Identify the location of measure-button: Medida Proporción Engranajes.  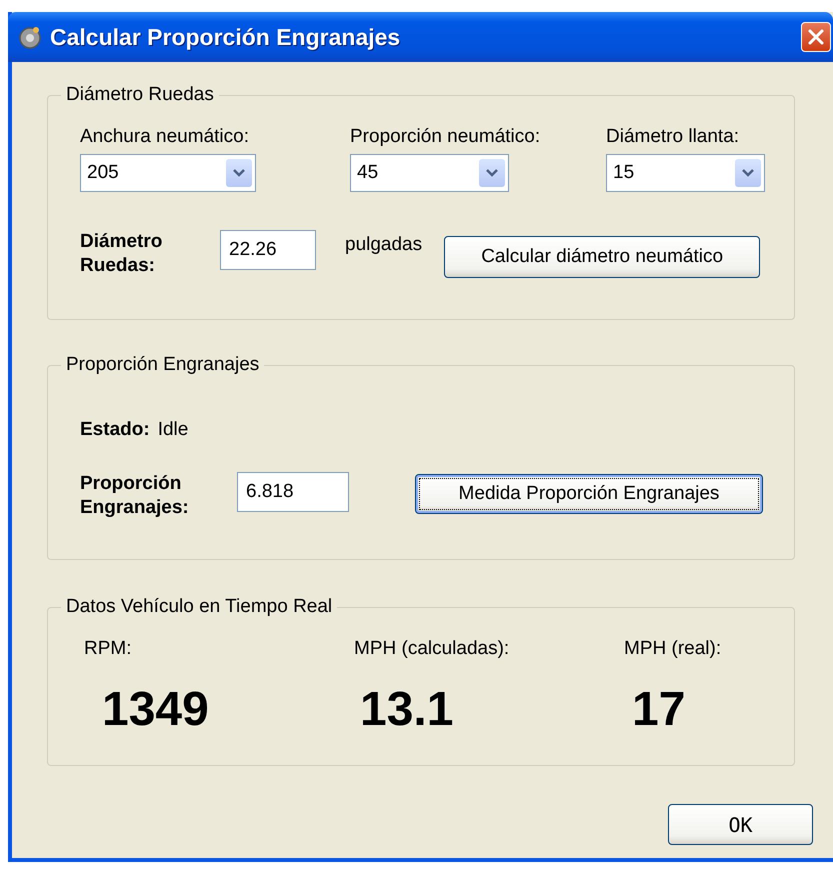
(589, 494).